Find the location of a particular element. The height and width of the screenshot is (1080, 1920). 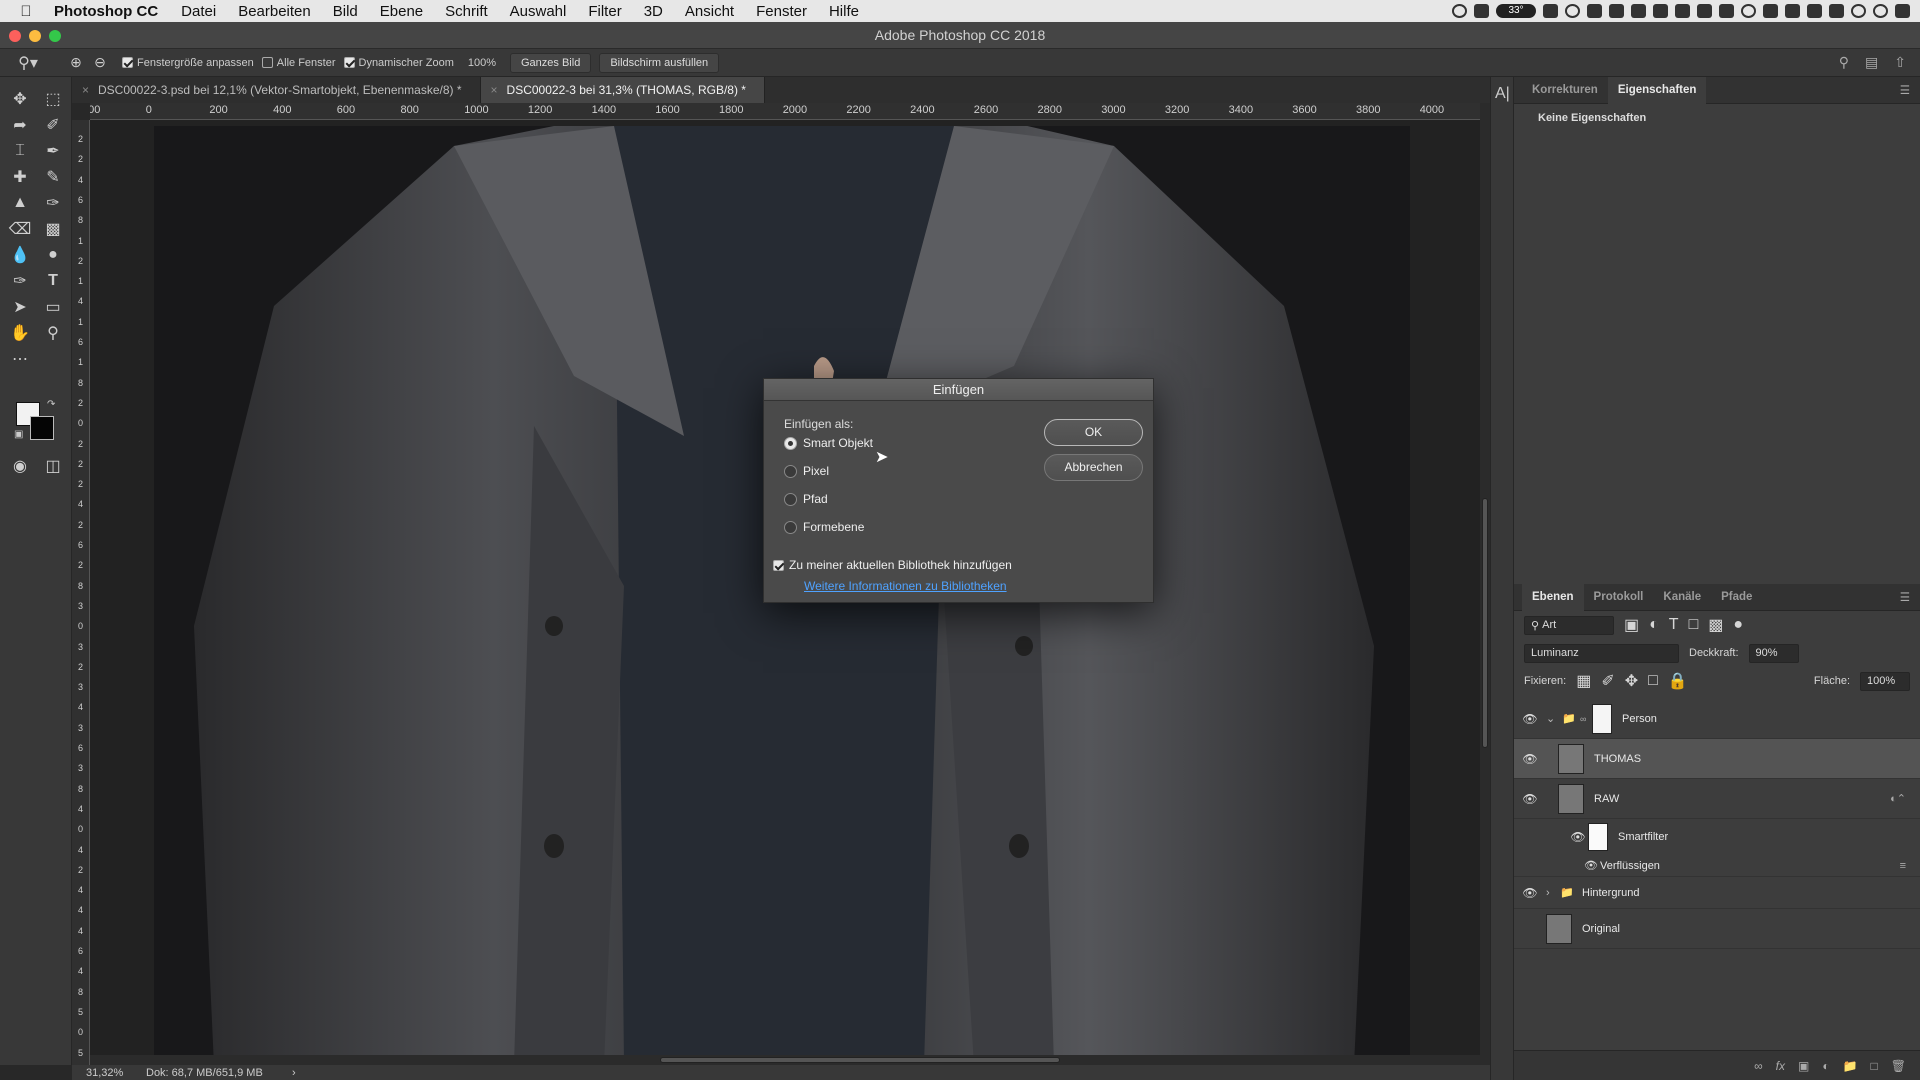

fit-window-checkbox: Fenstergröße anpassen is located at coordinates (188, 63).